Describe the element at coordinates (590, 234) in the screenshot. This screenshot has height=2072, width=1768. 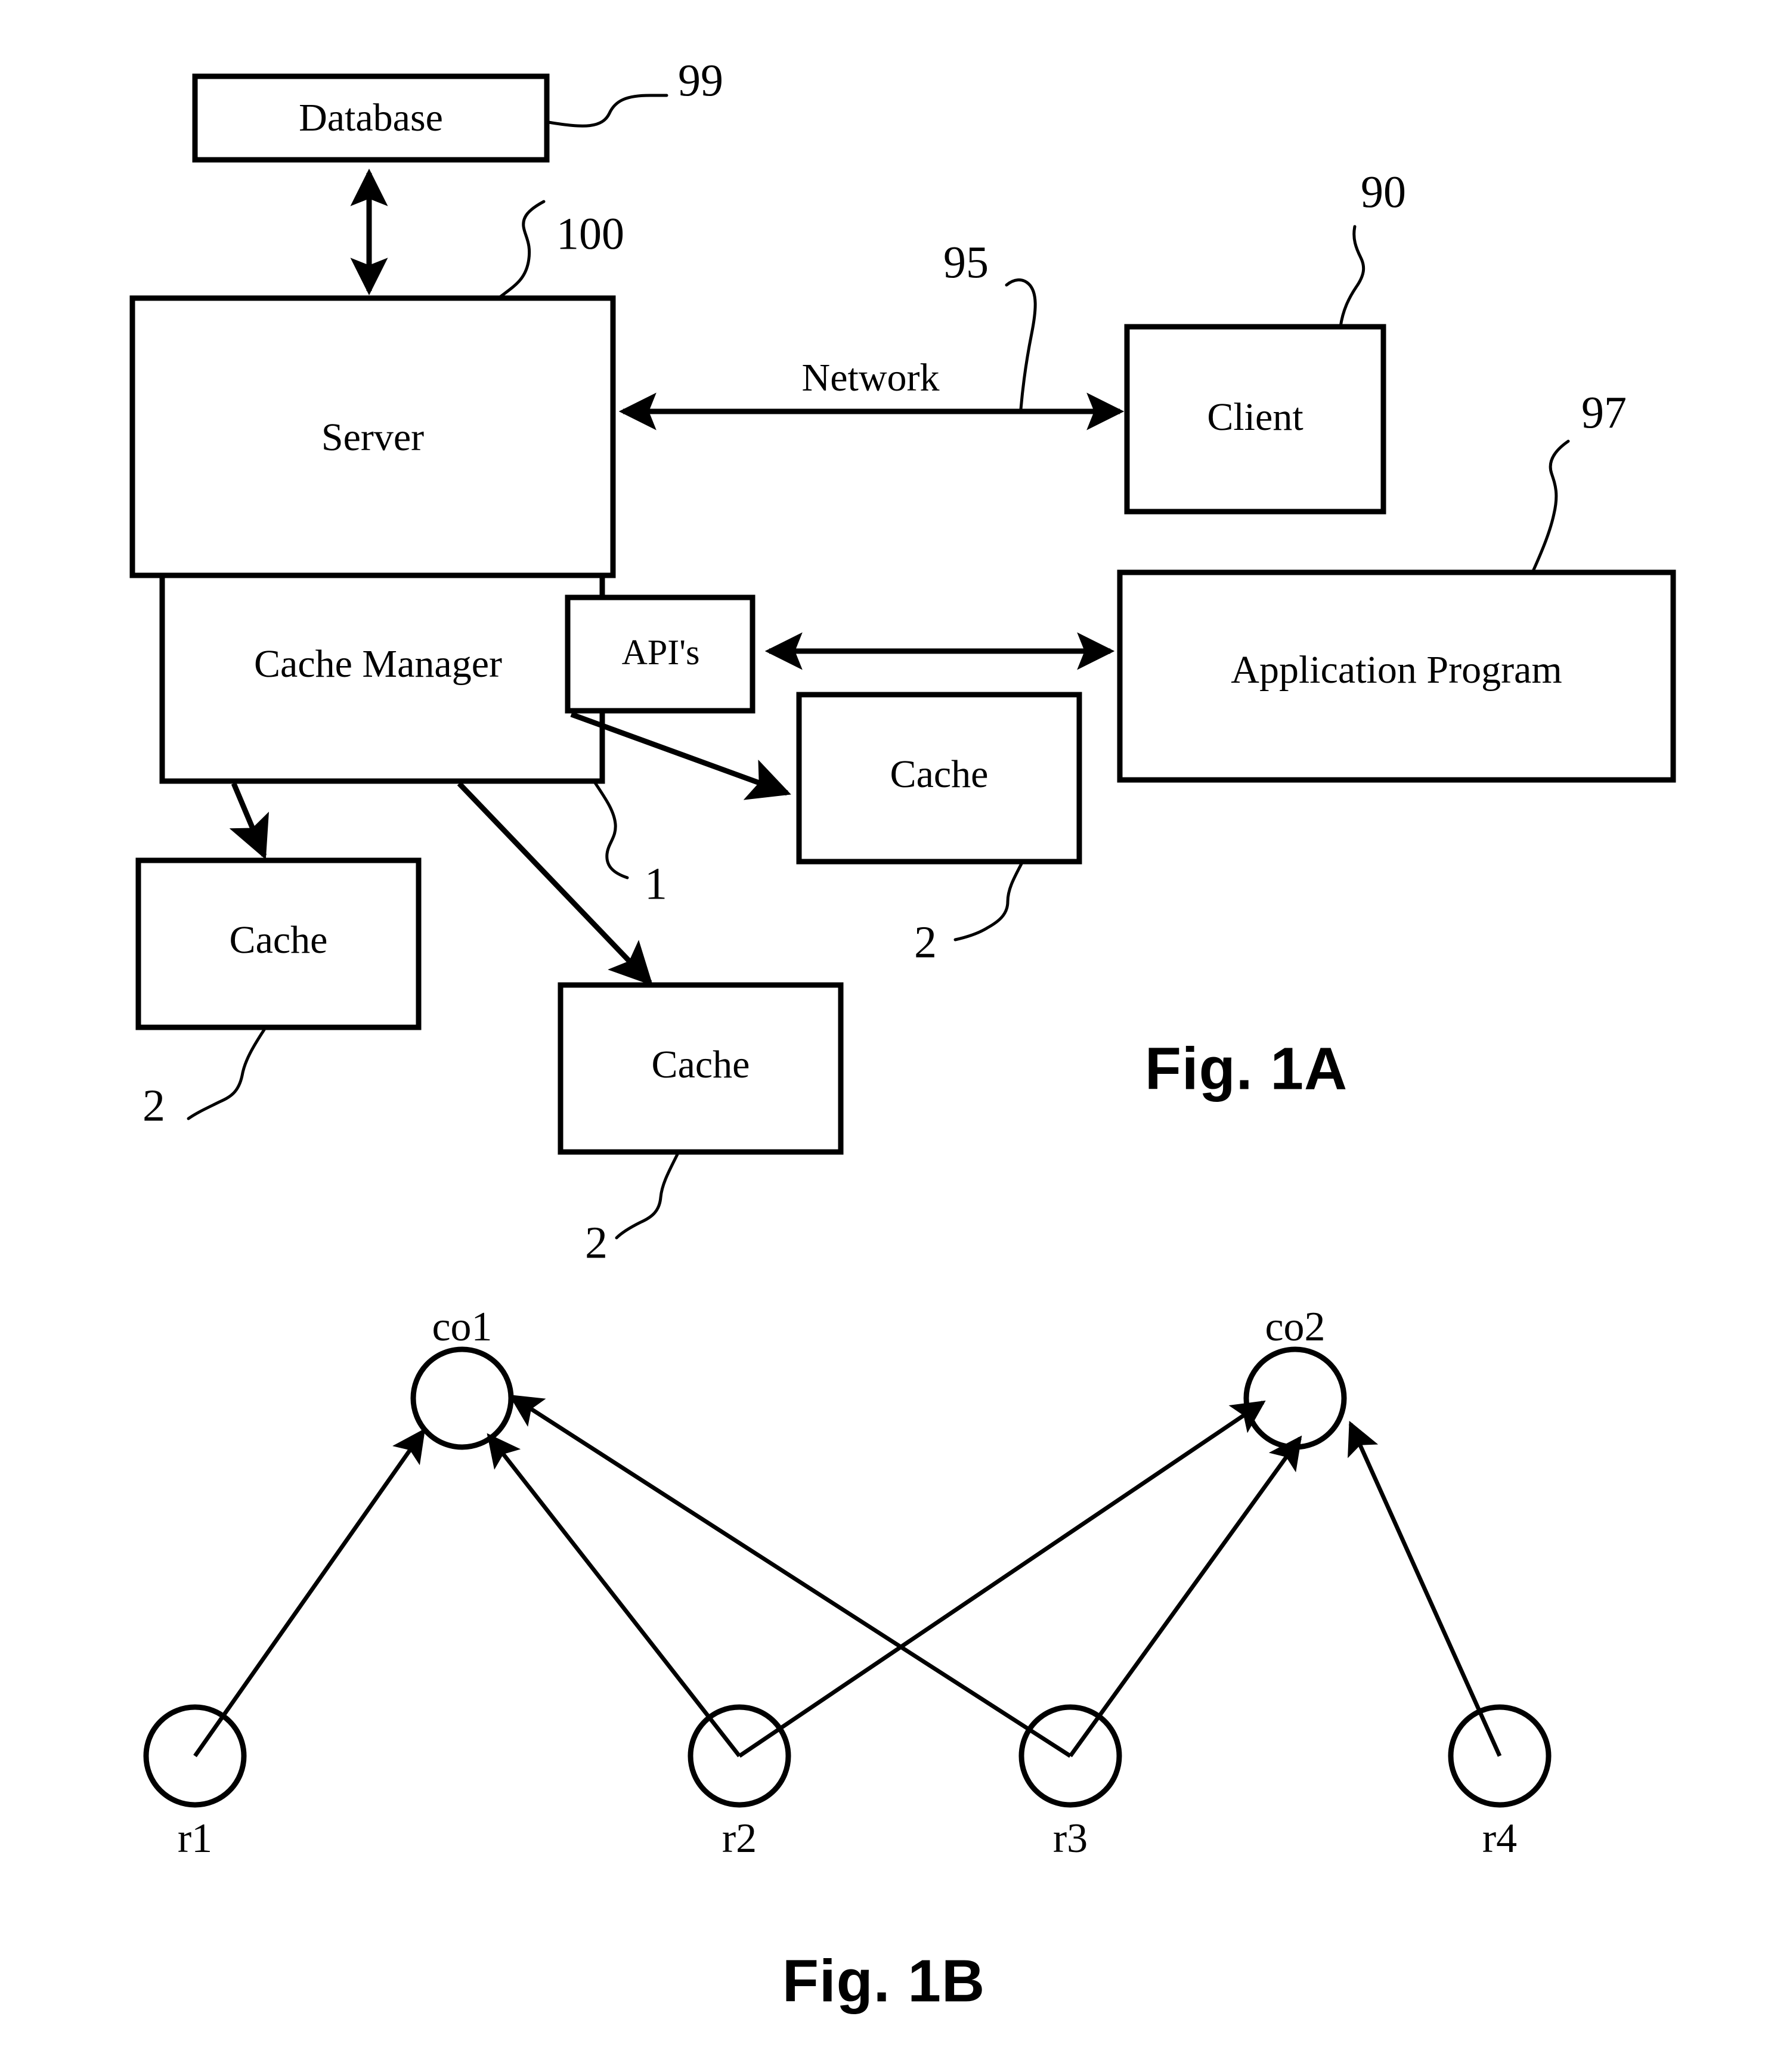
I see `ref-number-100: 100` at that location.